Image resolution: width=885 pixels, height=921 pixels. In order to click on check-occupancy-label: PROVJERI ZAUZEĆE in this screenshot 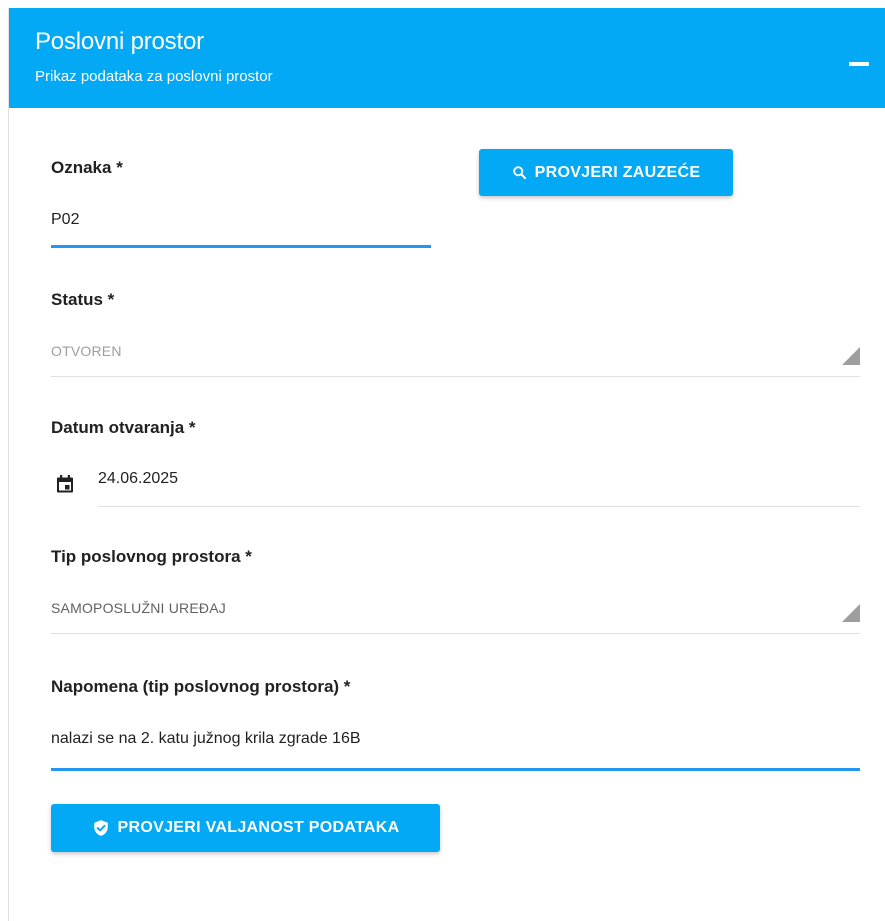, I will do `click(617, 172)`.